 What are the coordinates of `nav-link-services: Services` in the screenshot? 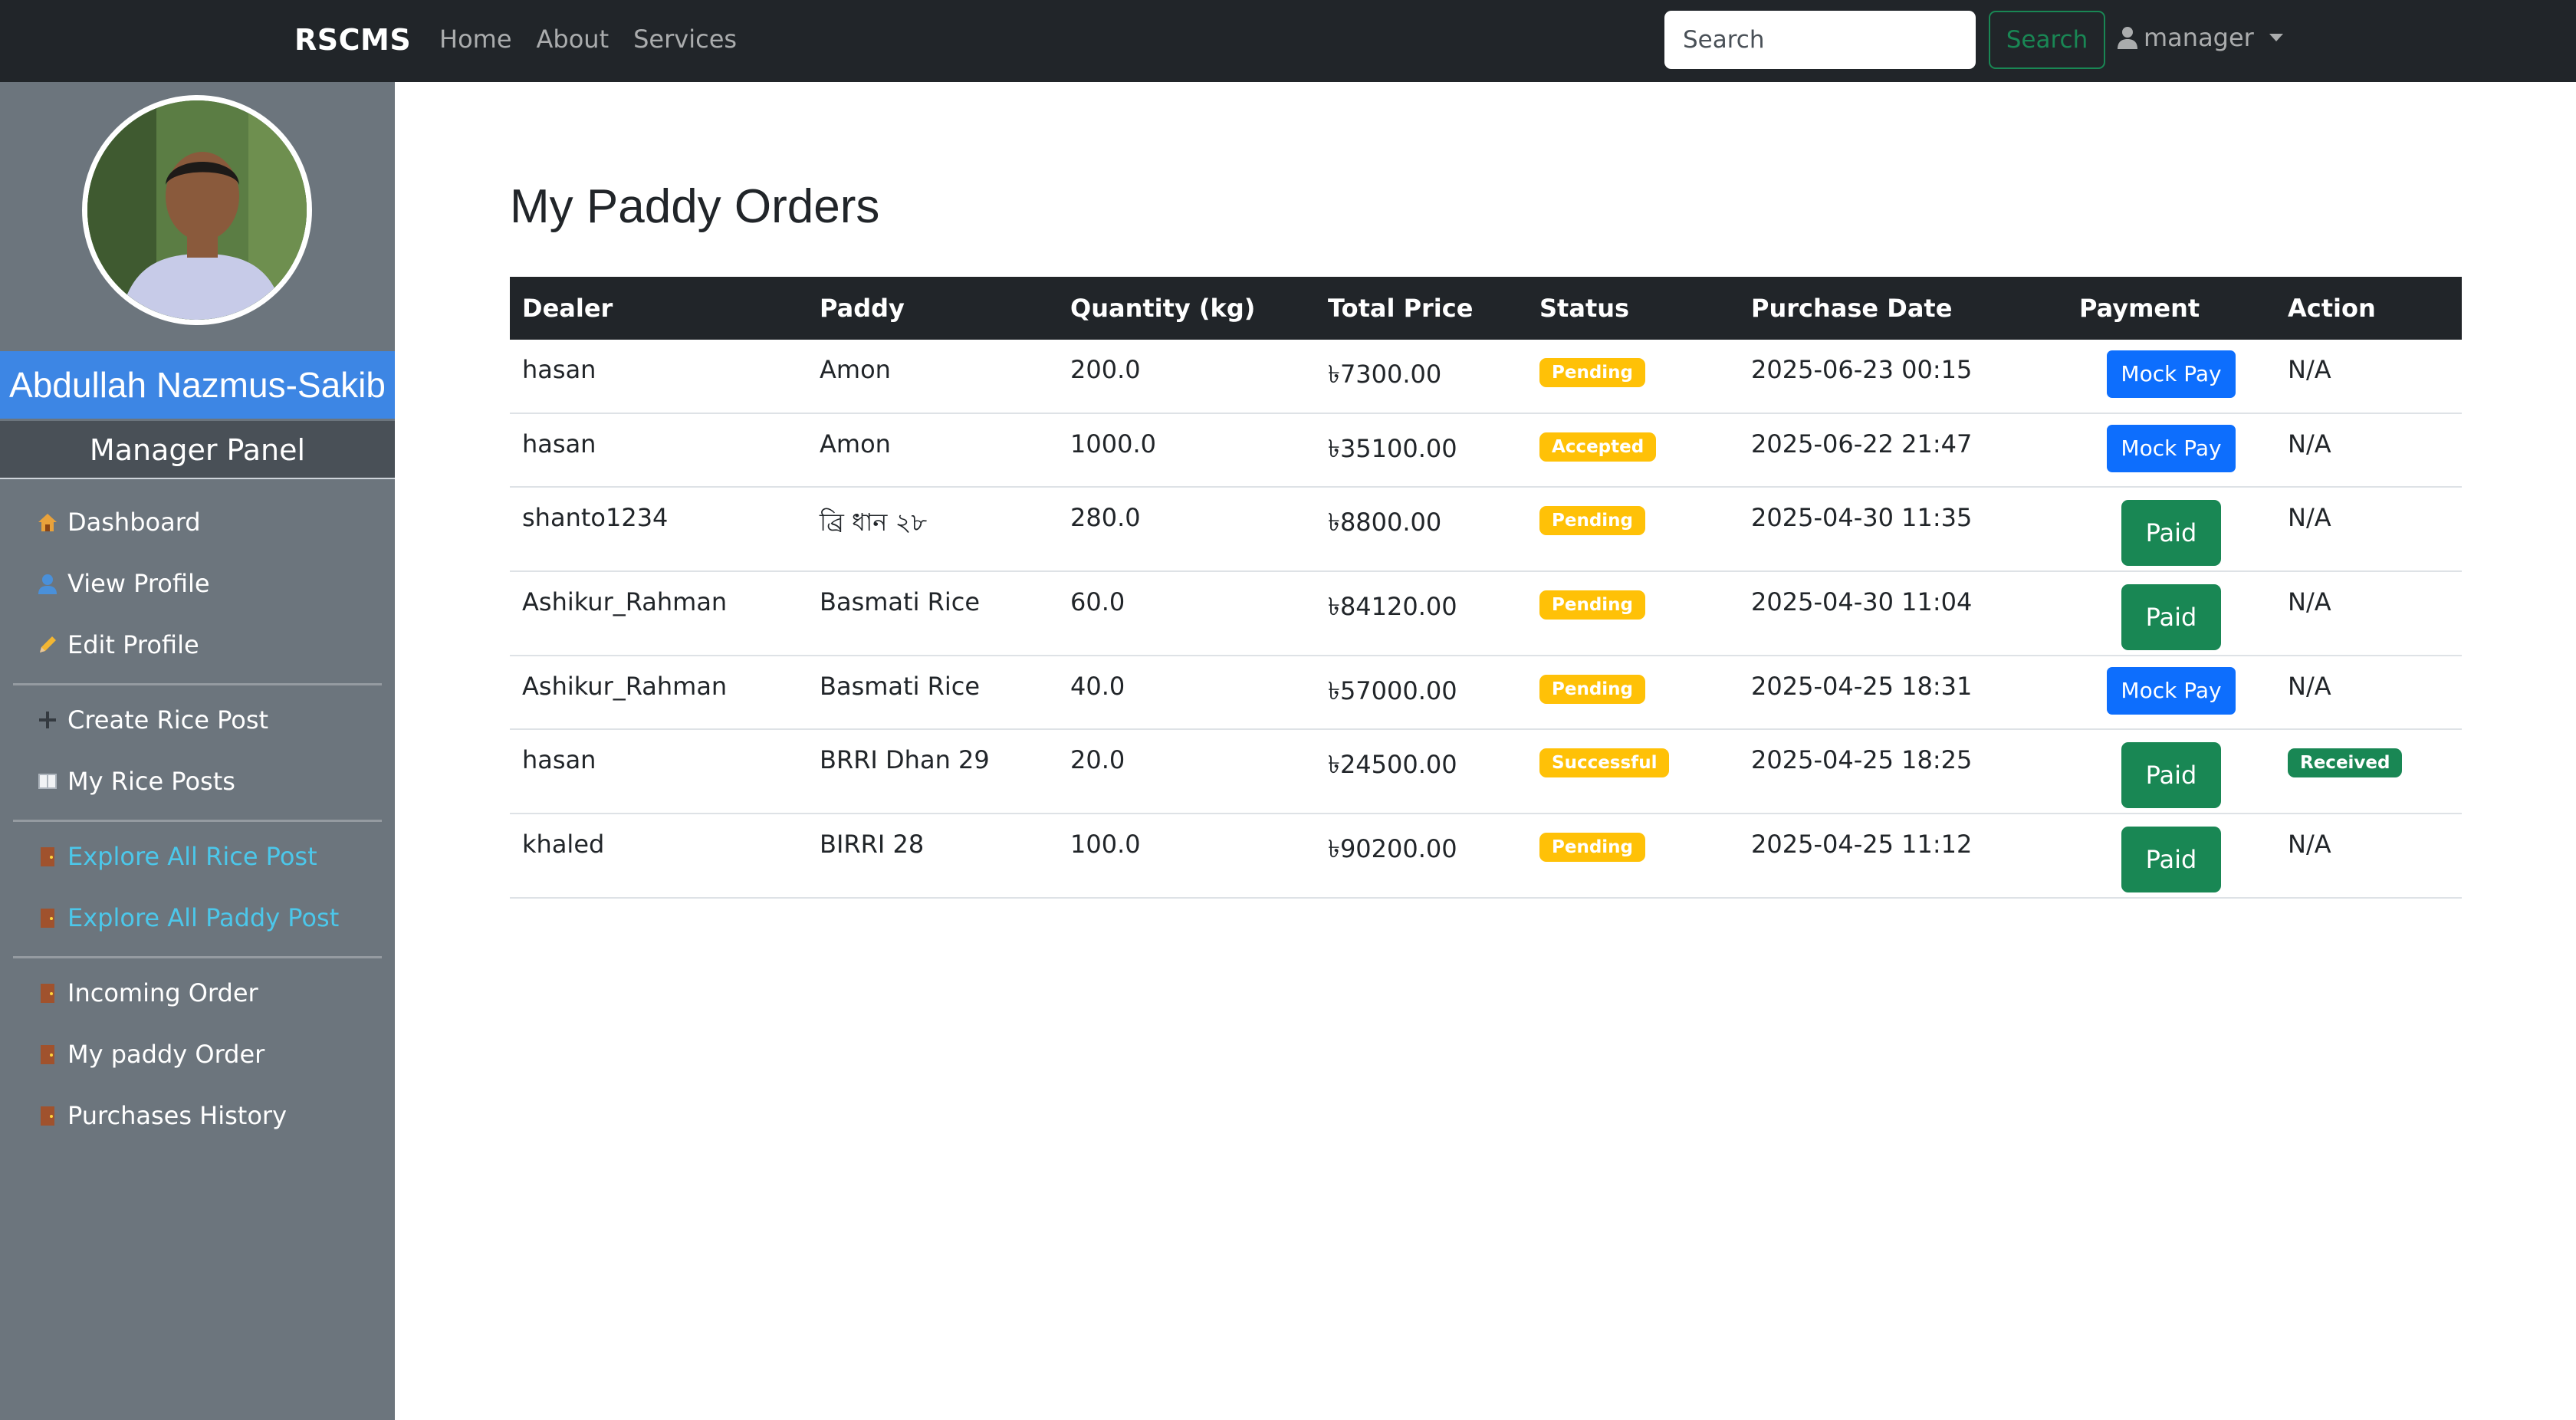 It's located at (685, 39).